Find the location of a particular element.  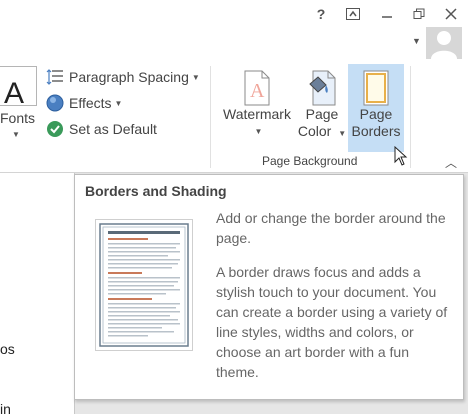

fonts-chevron-down-icon: ▼ is located at coordinates (16, 134).